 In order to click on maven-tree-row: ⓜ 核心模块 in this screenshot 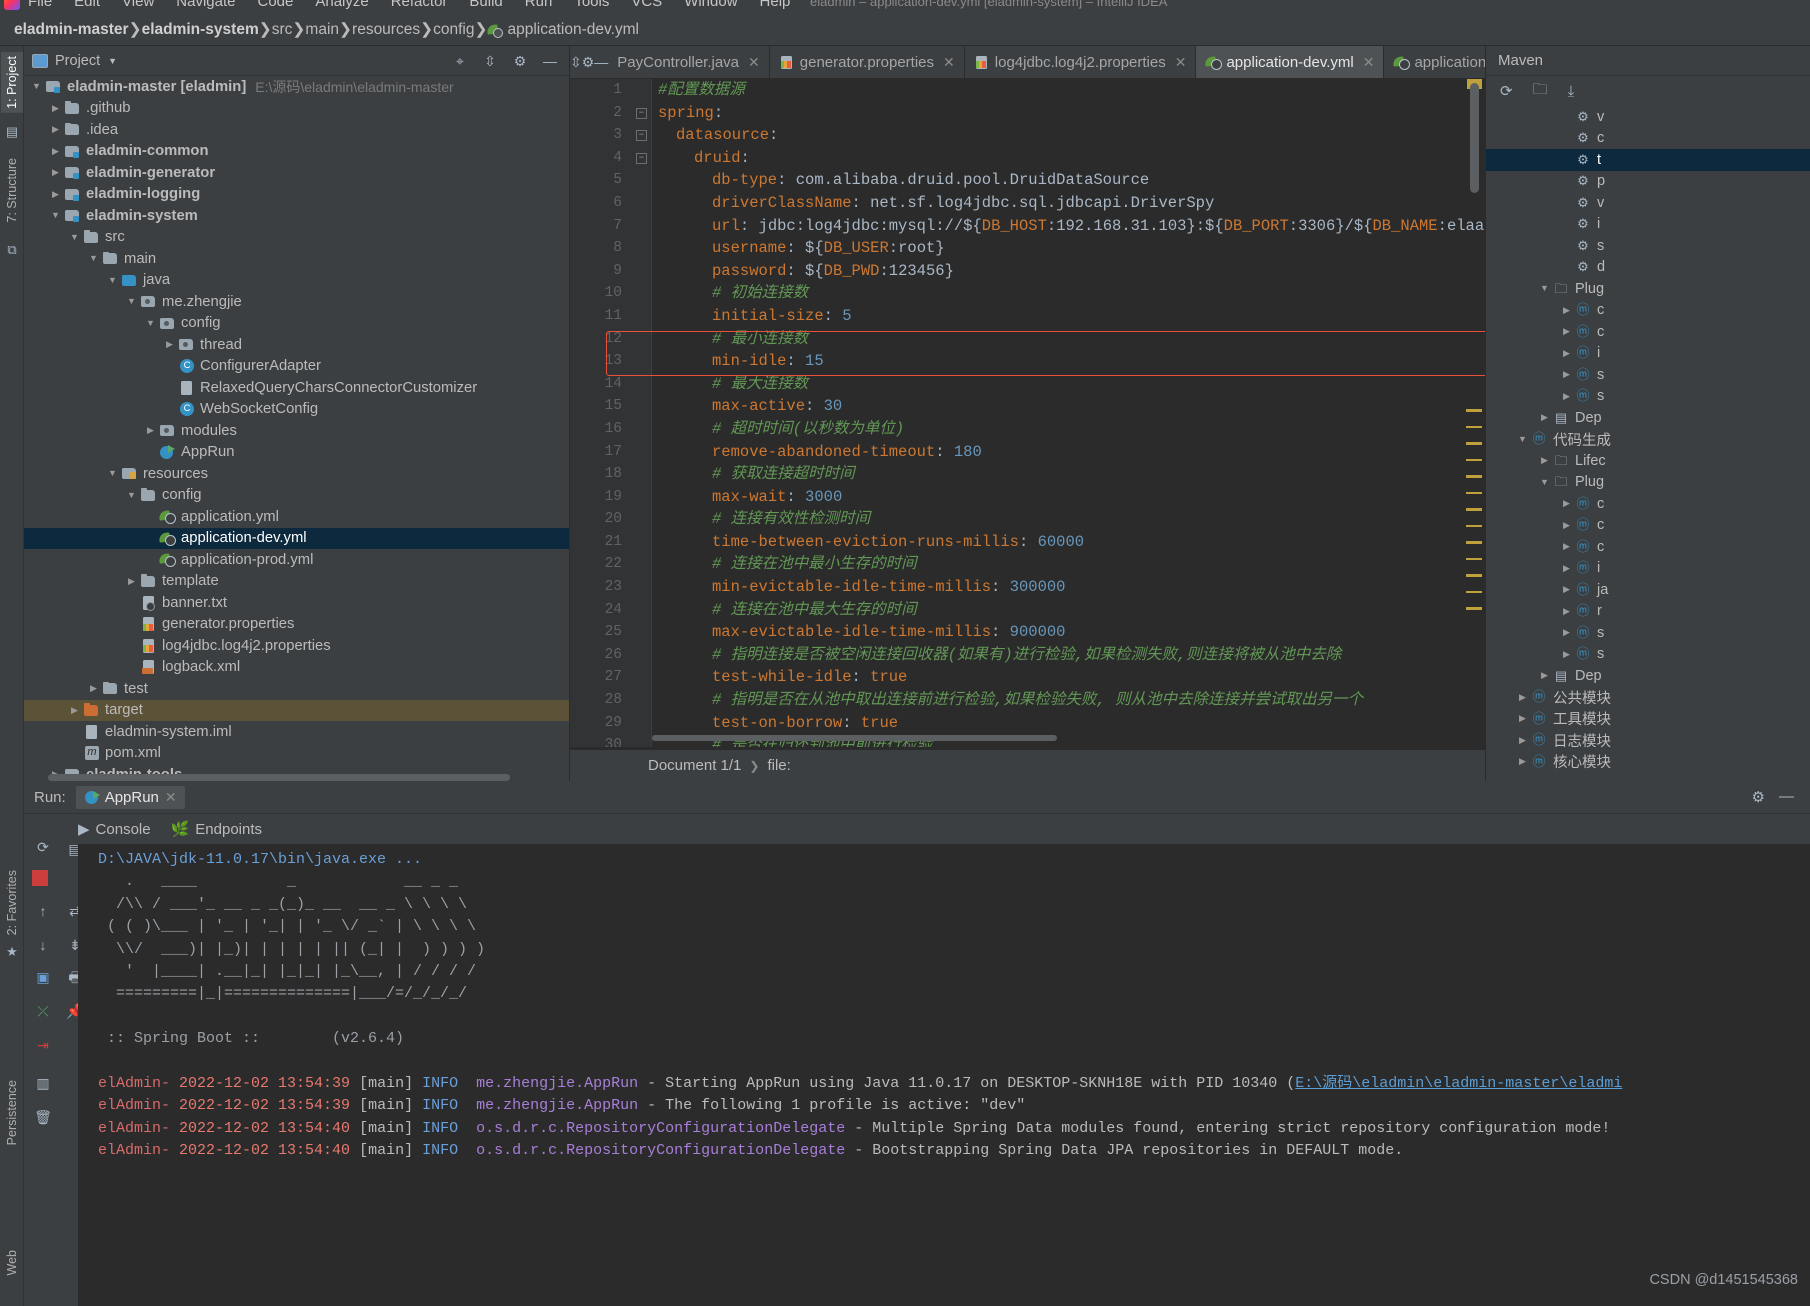, I will do `click(1648, 762)`.